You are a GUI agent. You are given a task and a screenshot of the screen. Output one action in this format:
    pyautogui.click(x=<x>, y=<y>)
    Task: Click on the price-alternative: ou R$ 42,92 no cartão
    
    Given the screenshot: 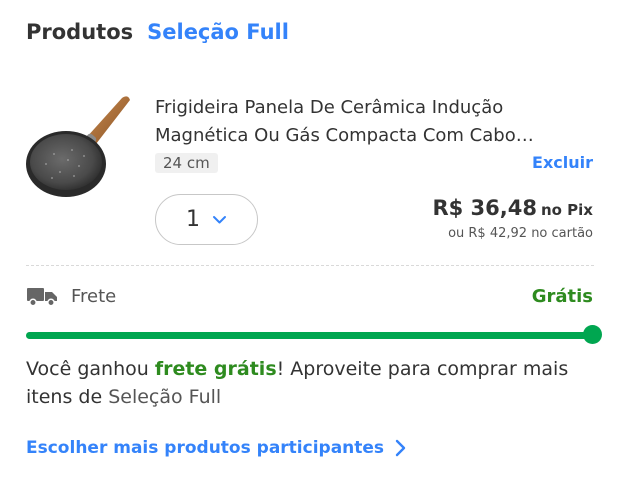 What is the action you would take?
    pyautogui.click(x=520, y=233)
    